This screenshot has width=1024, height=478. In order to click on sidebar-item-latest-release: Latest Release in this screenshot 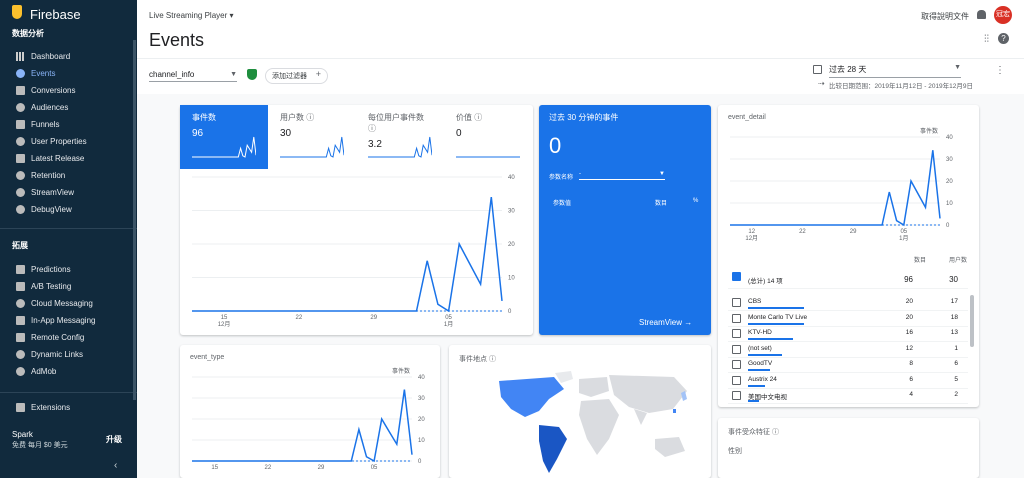, I will do `click(68, 158)`.